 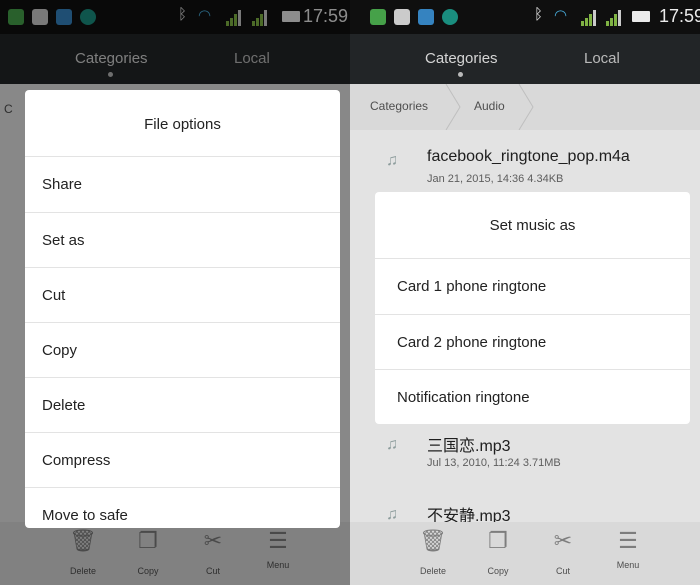 What do you see at coordinates (182, 349) in the screenshot?
I see `option-copy: Copy` at bounding box center [182, 349].